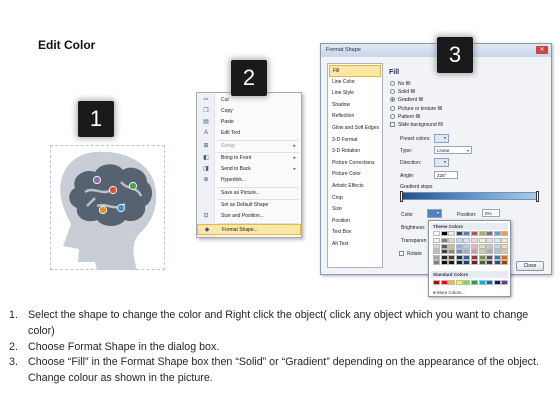 The image size is (560, 420). I want to click on category-3-d-format: 3-D Format, so click(355, 141).